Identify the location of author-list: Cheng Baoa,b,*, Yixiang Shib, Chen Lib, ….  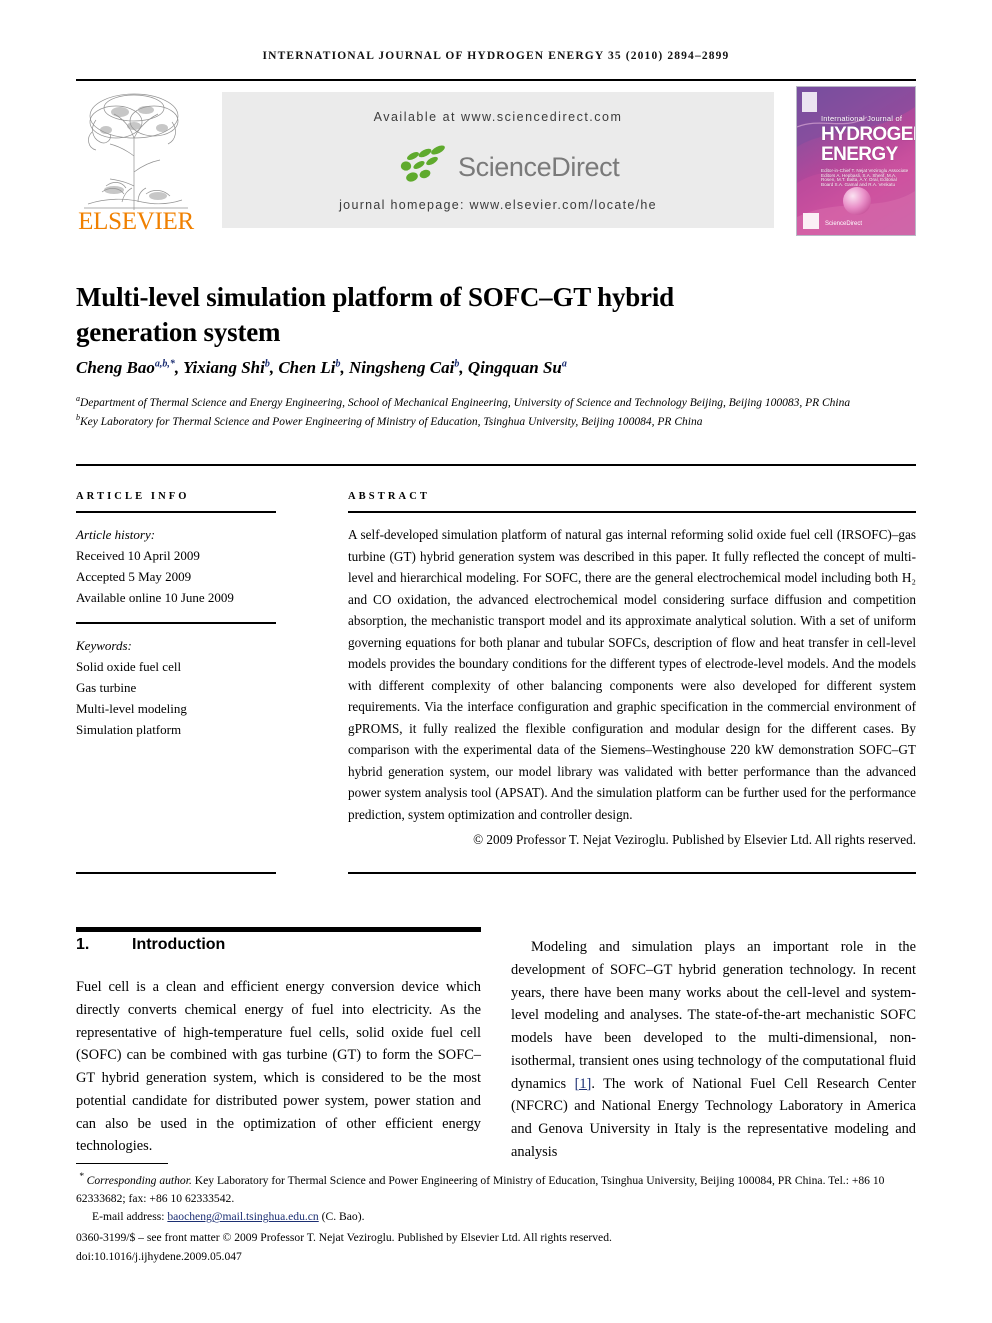
(321, 367).